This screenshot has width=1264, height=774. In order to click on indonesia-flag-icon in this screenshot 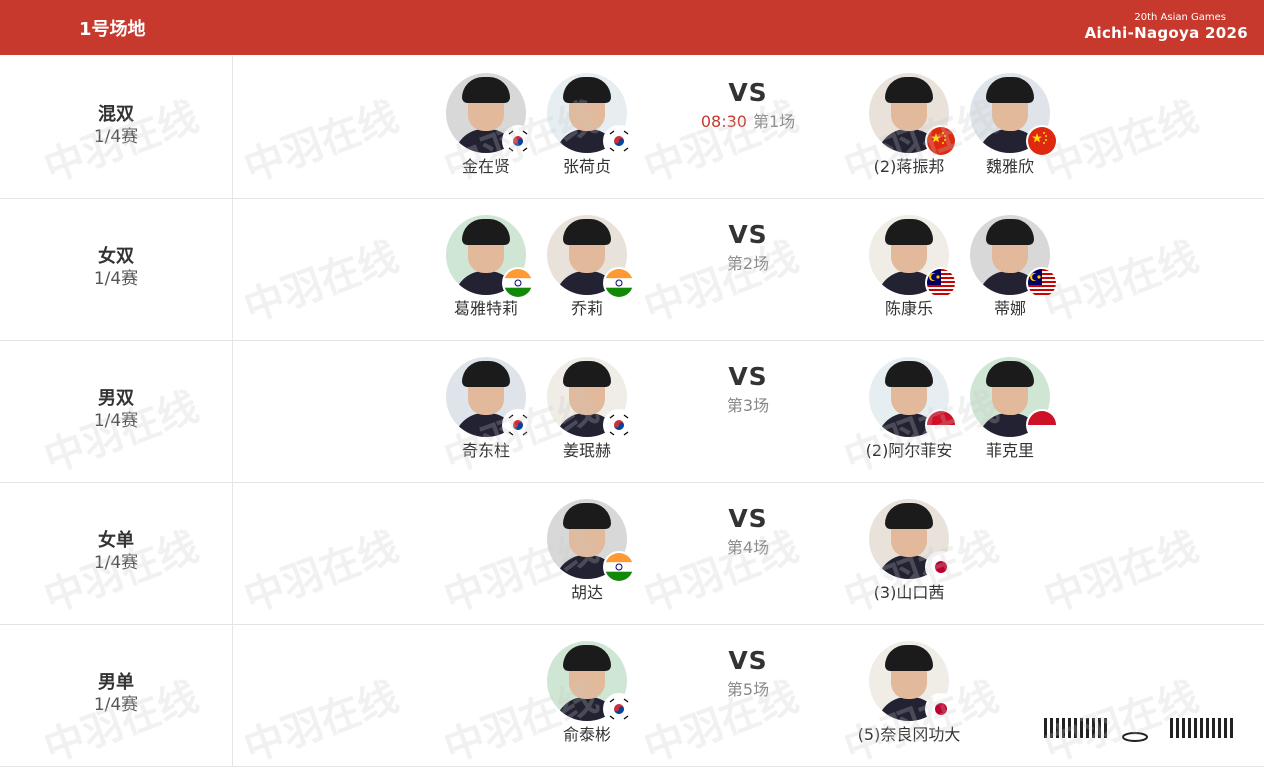, I will do `click(1042, 425)`.